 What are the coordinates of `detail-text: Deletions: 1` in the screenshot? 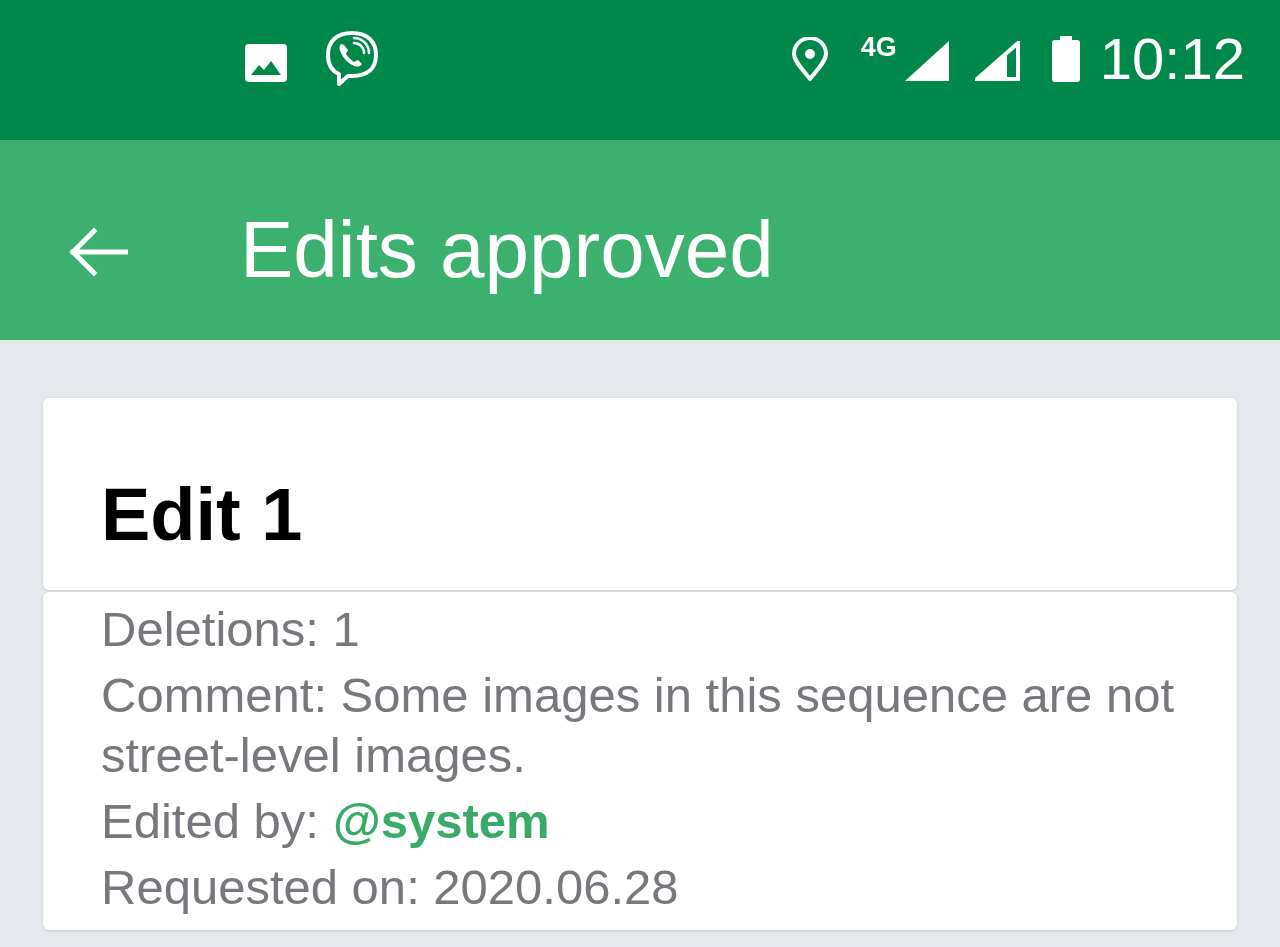 It's located at (230, 629).